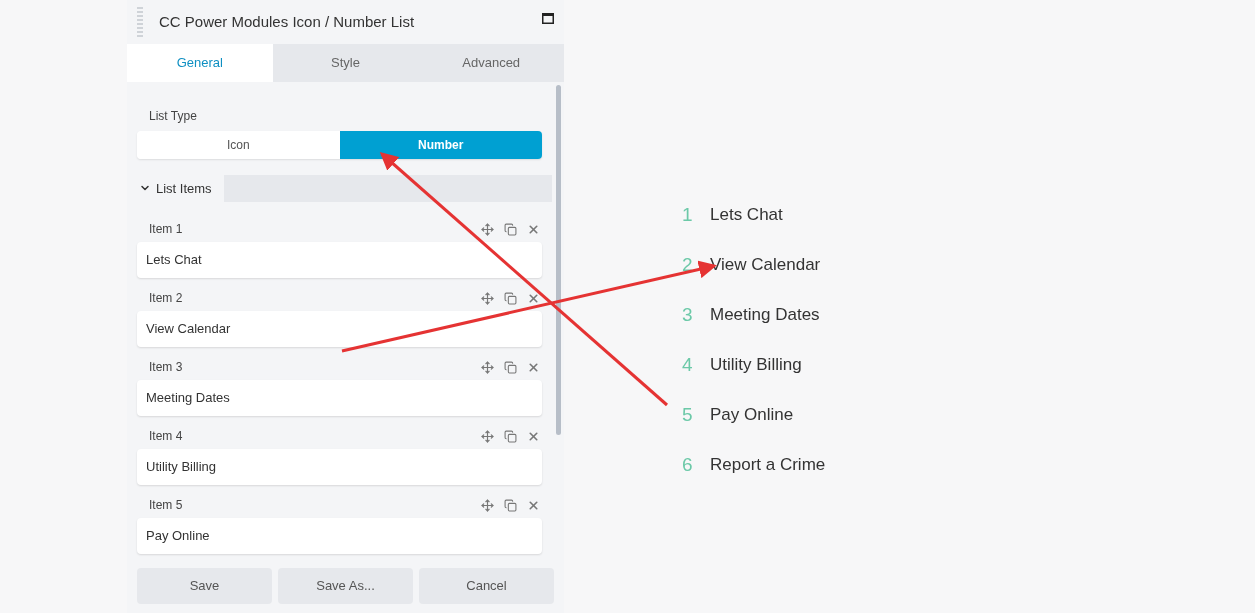 This screenshot has height=613, width=1255. What do you see at coordinates (558, 260) in the screenshot?
I see `scrollbar-thumb` at bounding box center [558, 260].